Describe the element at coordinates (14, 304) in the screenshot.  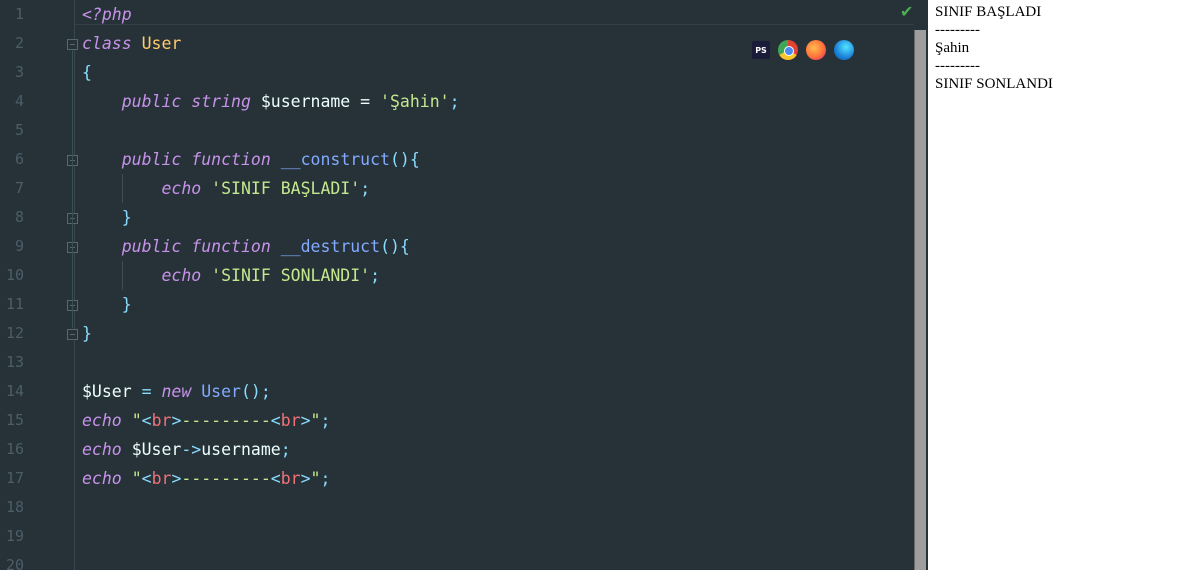
I see `line-number: 11` at that location.